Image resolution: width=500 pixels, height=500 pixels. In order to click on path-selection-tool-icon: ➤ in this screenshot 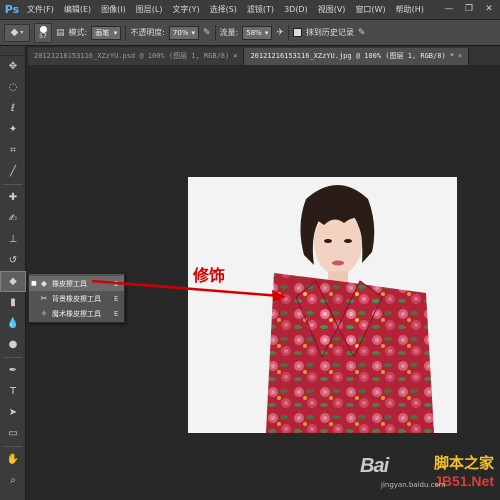, I will do `click(13, 412)`.